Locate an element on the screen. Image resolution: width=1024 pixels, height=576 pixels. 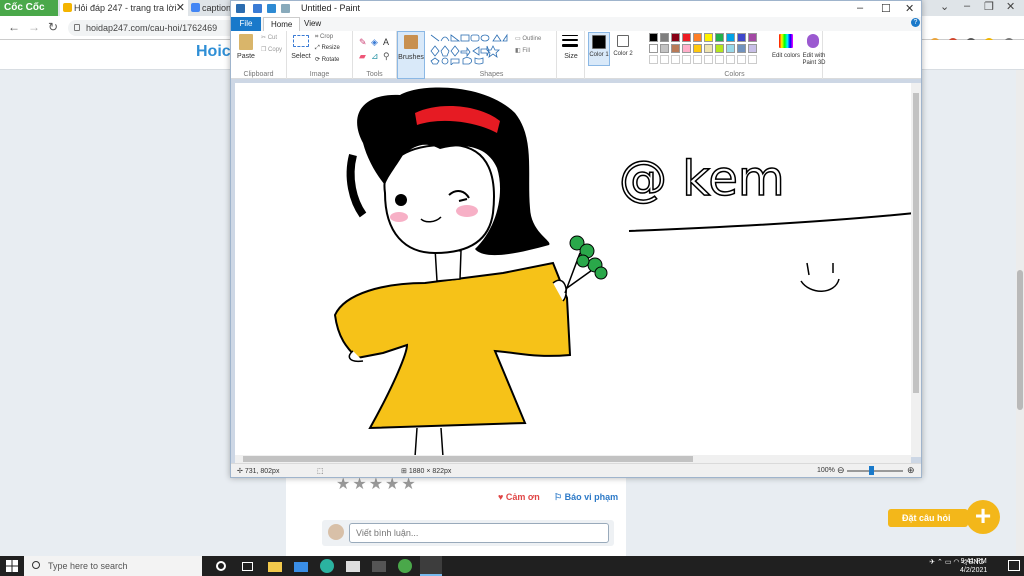
zoom-slider is located at coordinates (875, 471).